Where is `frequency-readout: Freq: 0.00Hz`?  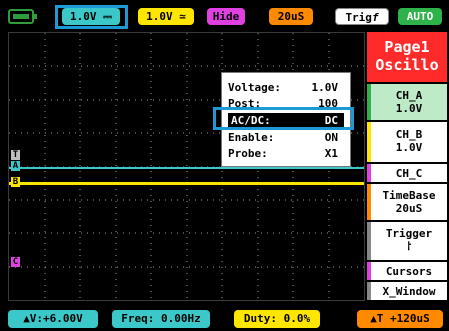
frequency-readout: Freq: 0.00Hz is located at coordinates (161, 319).